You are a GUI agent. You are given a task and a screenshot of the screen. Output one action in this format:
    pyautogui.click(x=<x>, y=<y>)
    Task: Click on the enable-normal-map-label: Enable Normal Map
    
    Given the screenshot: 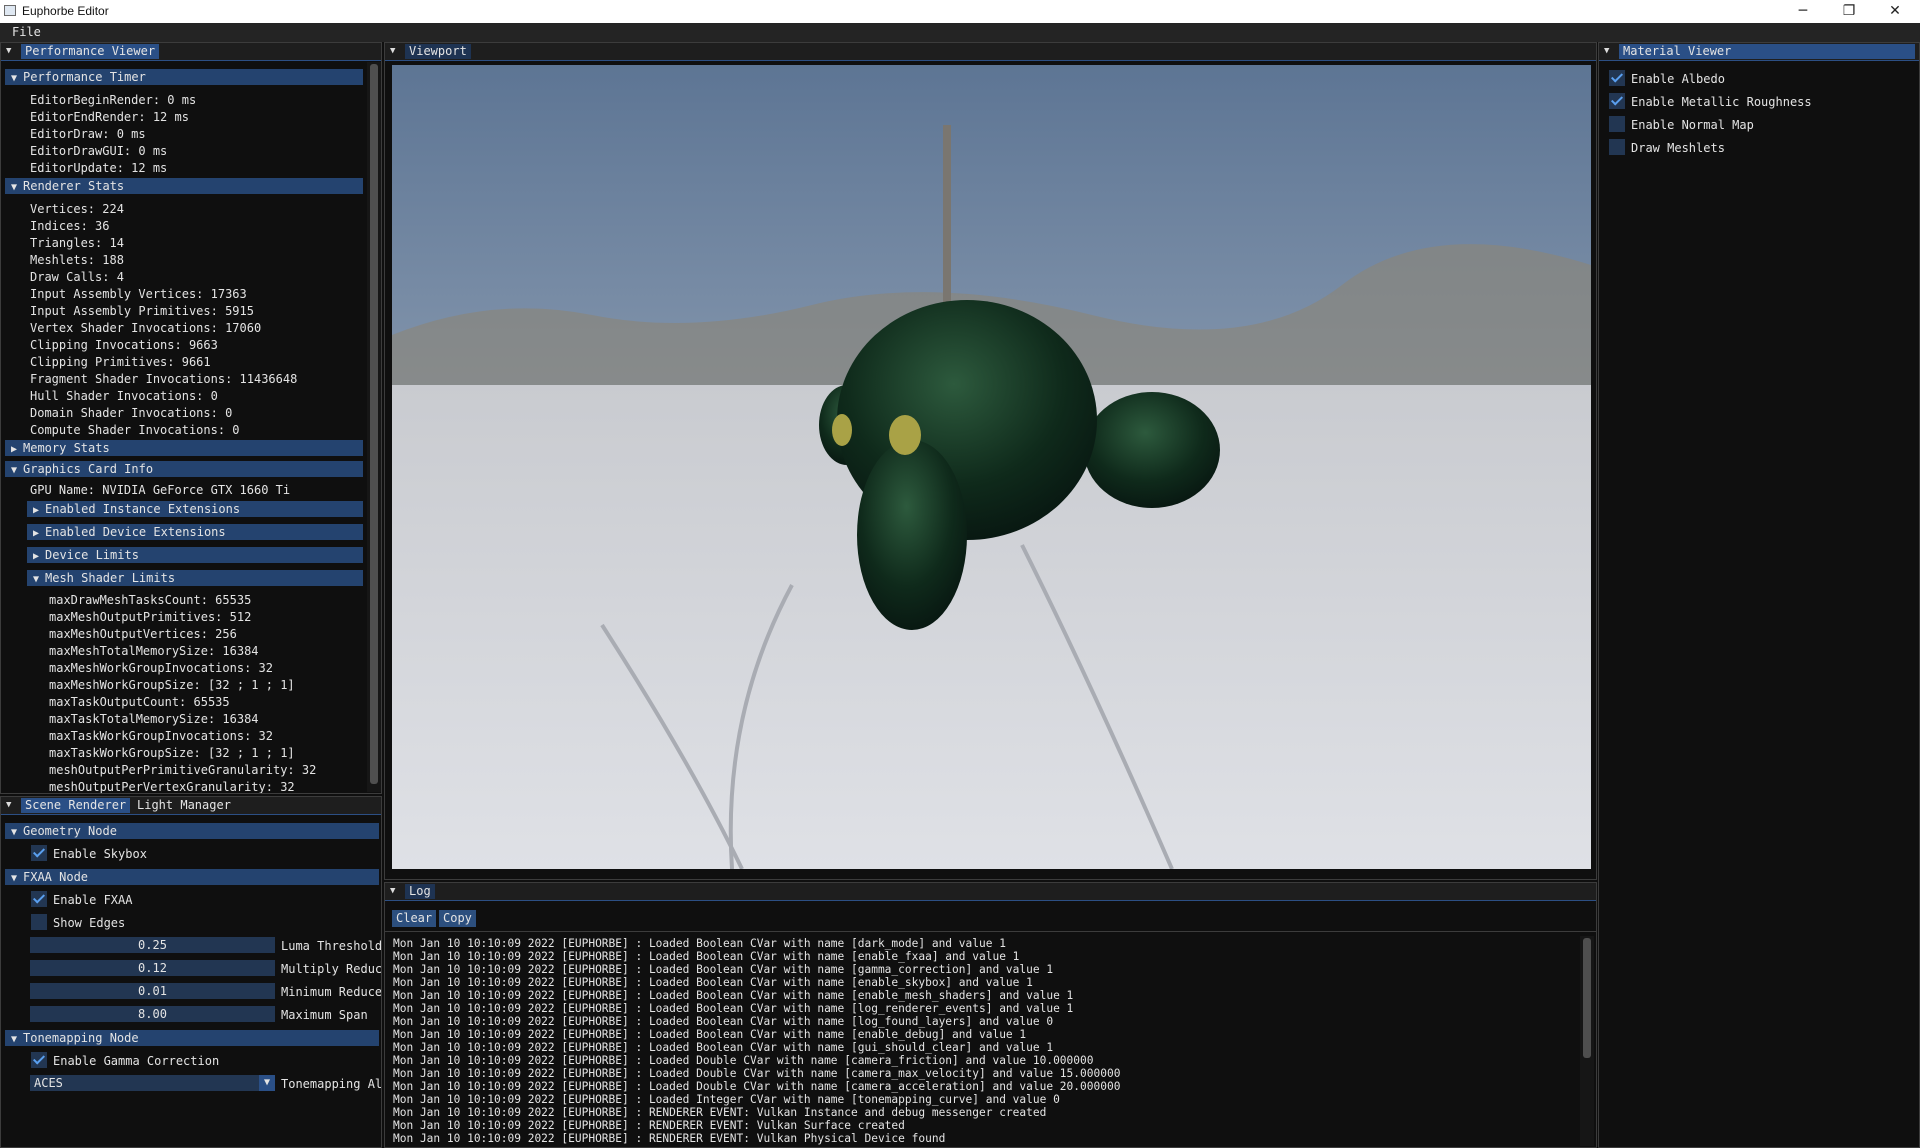 What is the action you would take?
    pyautogui.click(x=1692, y=125)
    